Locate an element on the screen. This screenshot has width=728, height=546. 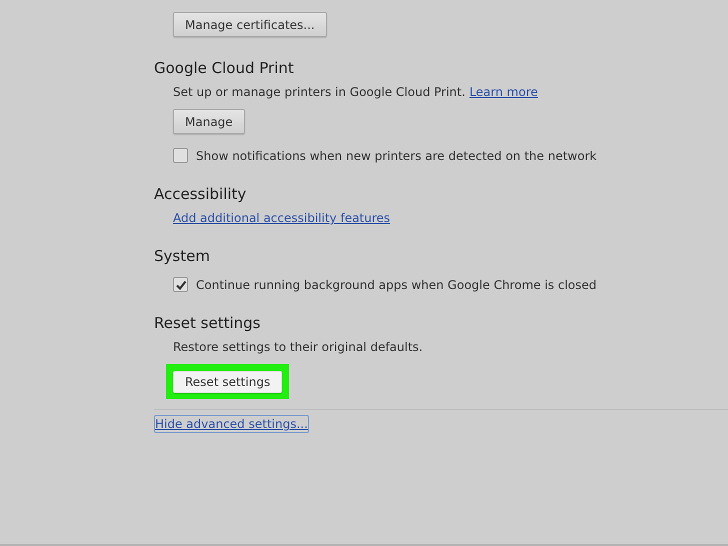
learn-more-link: Learn more is located at coordinates (503, 92).